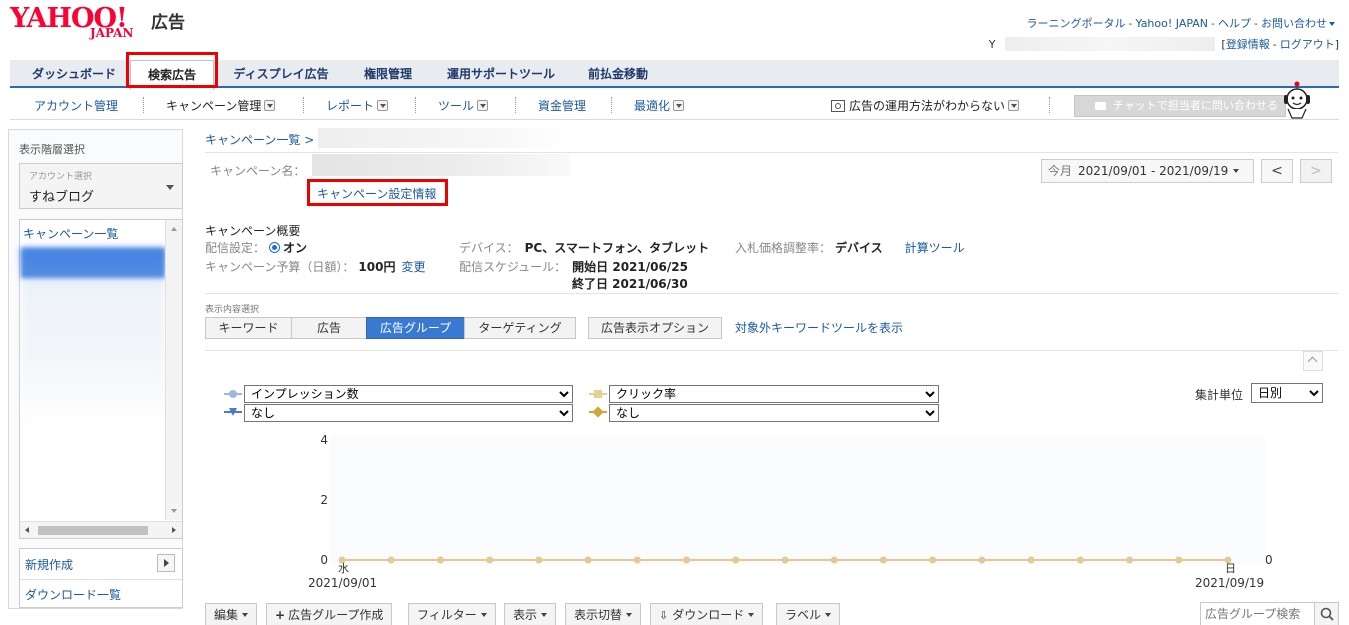 The height and width of the screenshot is (625, 1349). What do you see at coordinates (73, 594) in the screenshot?
I see `download-list-link: ダウンロード一覧` at bounding box center [73, 594].